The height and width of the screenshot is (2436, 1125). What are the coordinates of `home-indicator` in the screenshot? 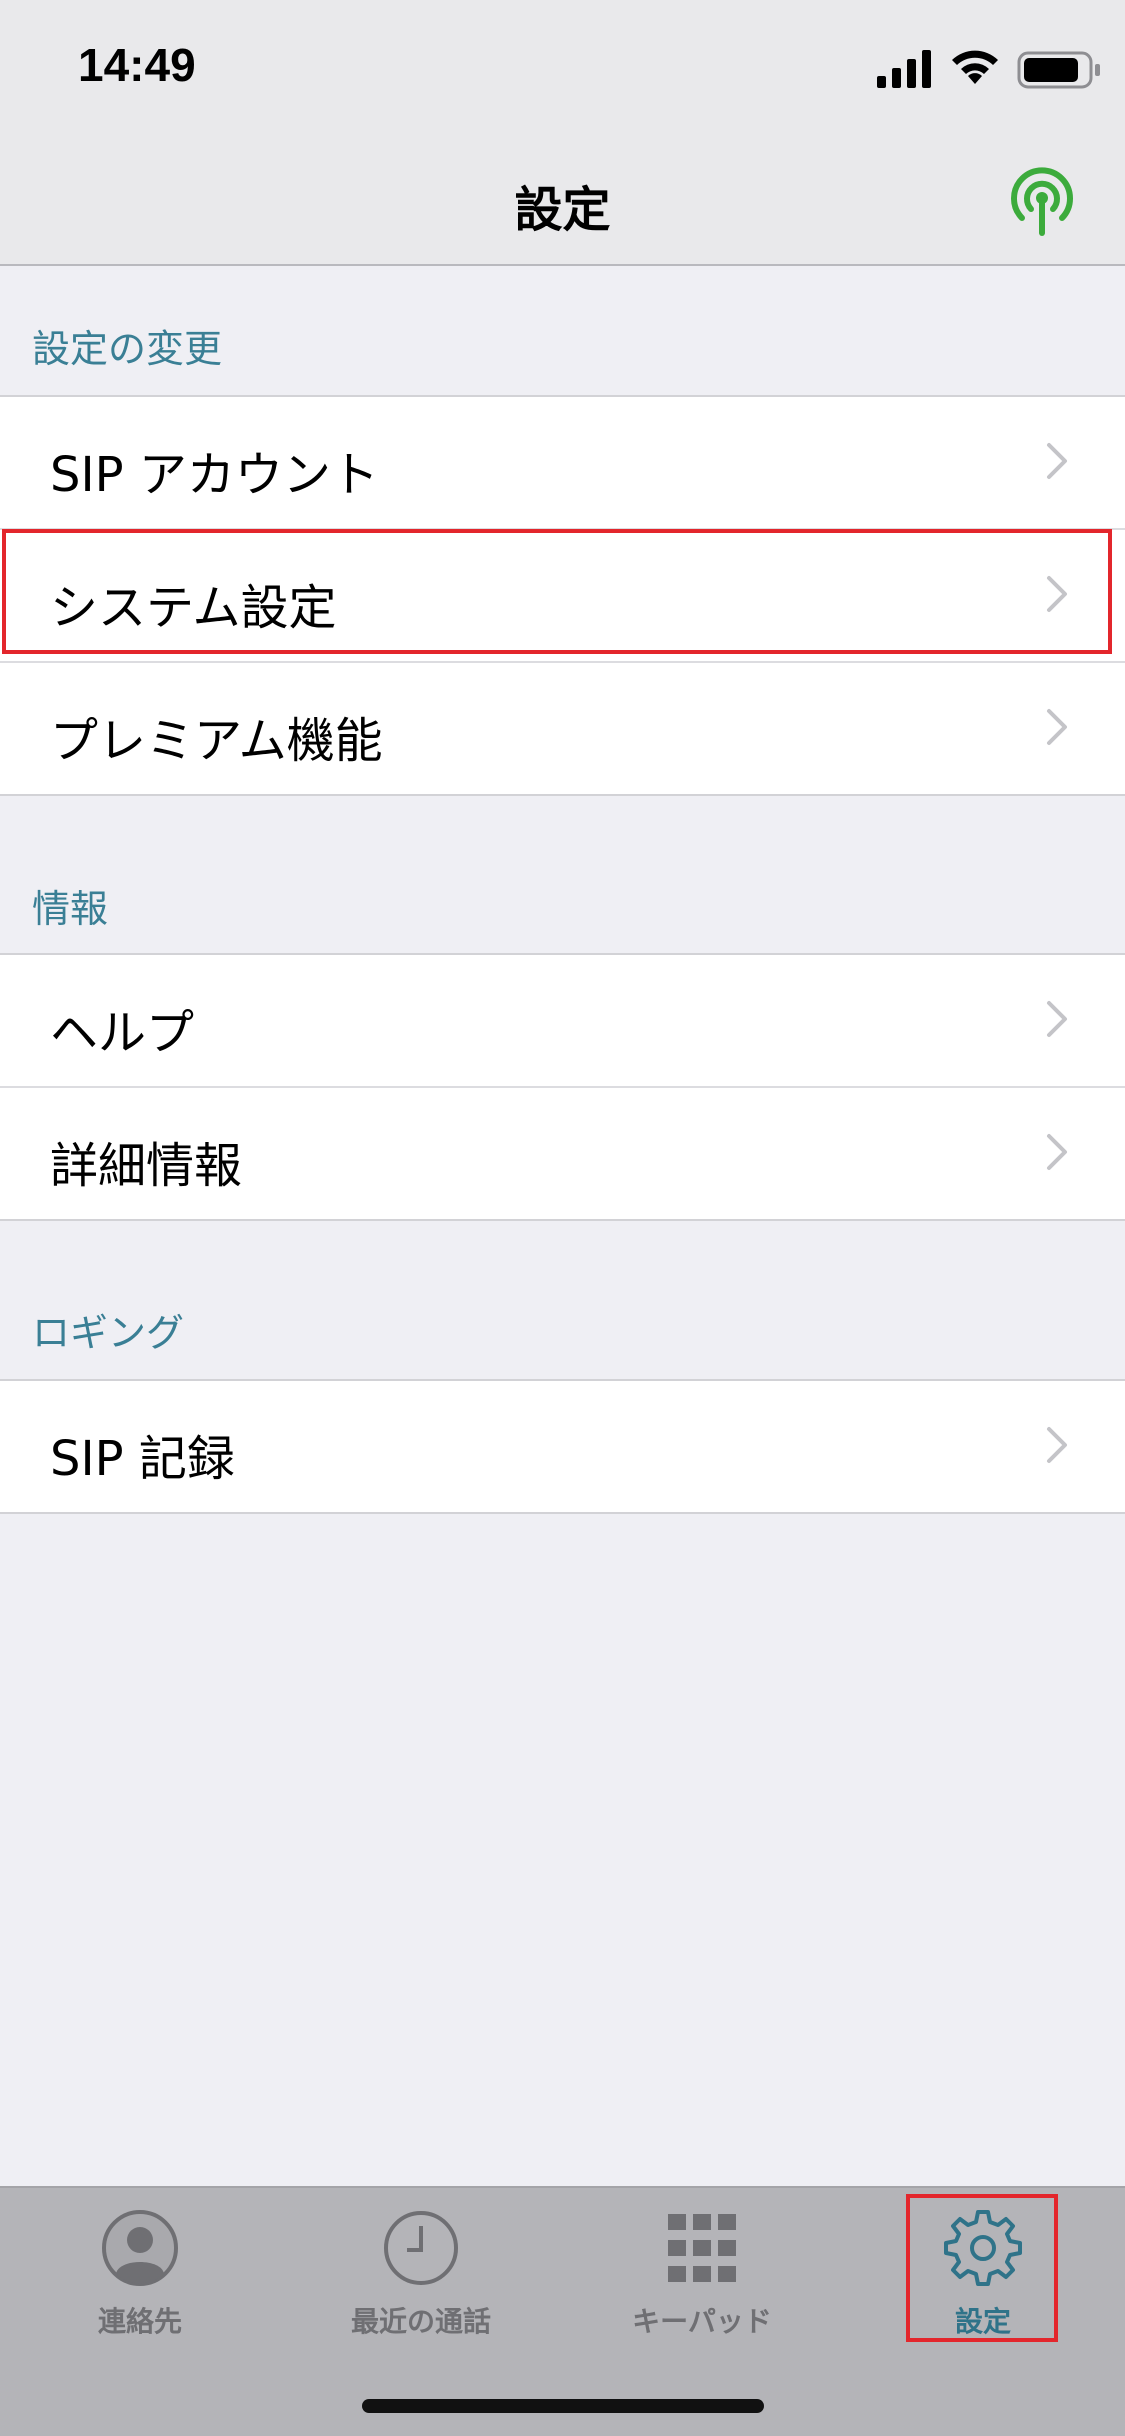 It's located at (563, 2406).